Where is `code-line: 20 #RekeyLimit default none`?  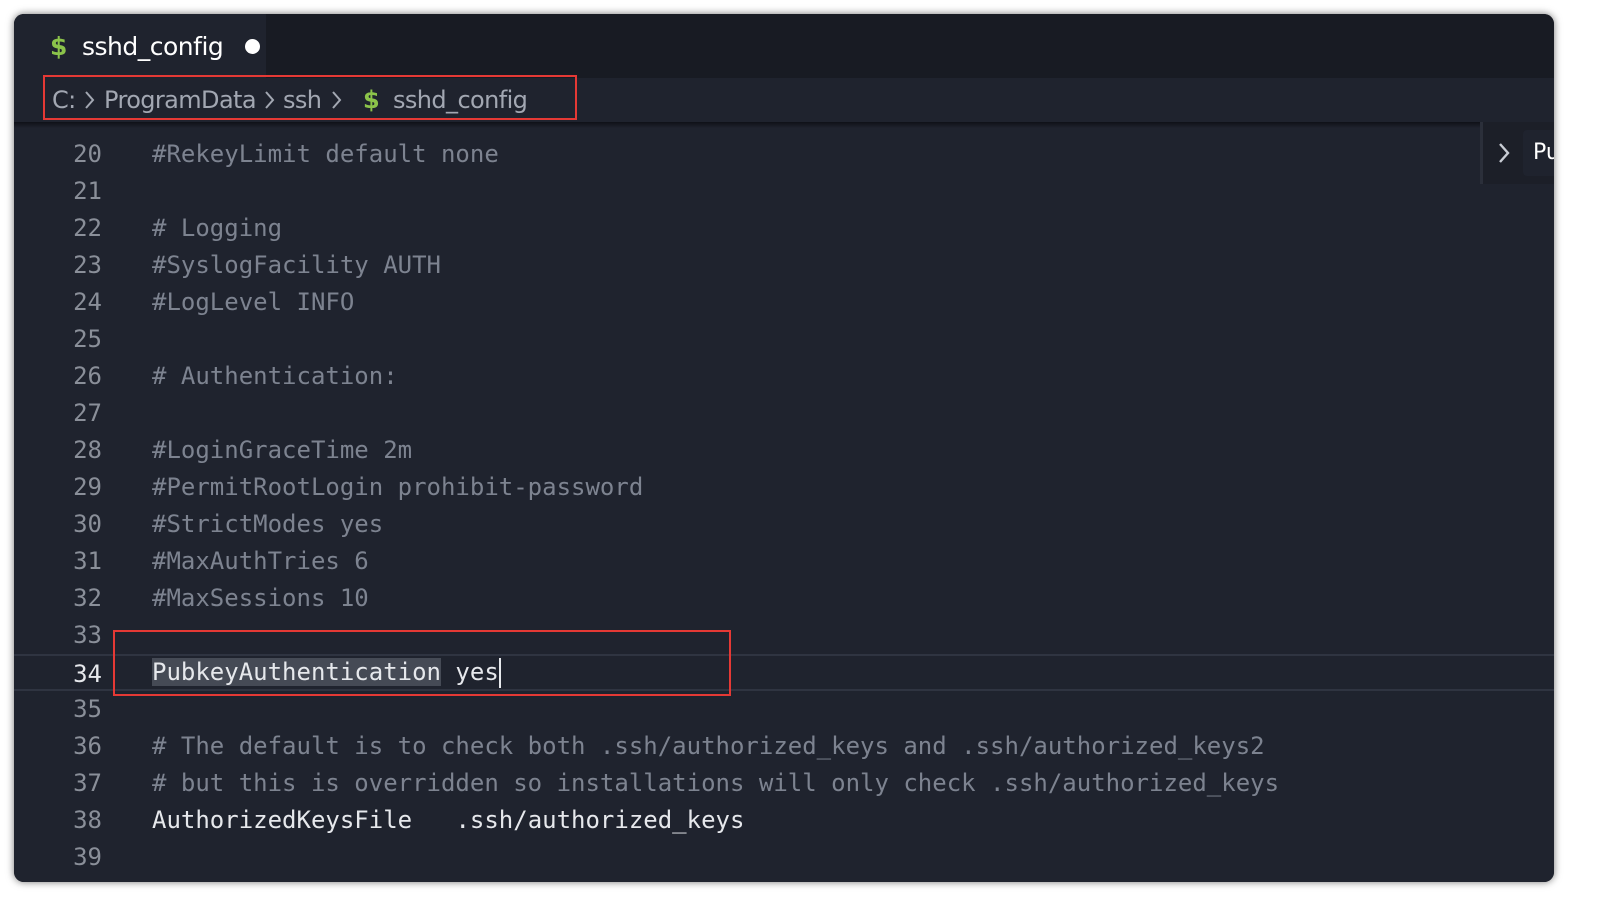
code-line: 20 #RekeyLimit default none is located at coordinates (784, 154).